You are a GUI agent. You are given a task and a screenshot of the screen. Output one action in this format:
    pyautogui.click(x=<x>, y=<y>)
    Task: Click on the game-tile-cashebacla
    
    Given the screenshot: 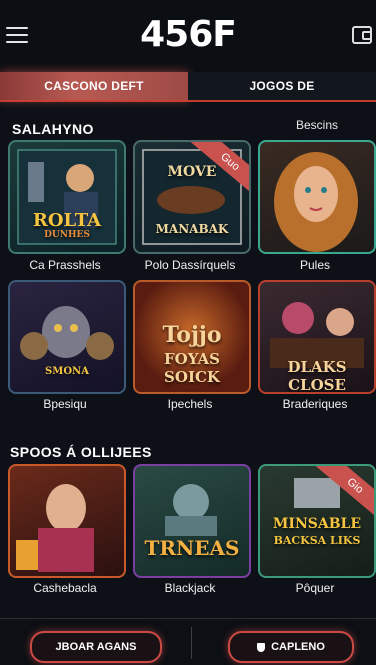 What is the action you would take?
    pyautogui.click(x=67, y=521)
    